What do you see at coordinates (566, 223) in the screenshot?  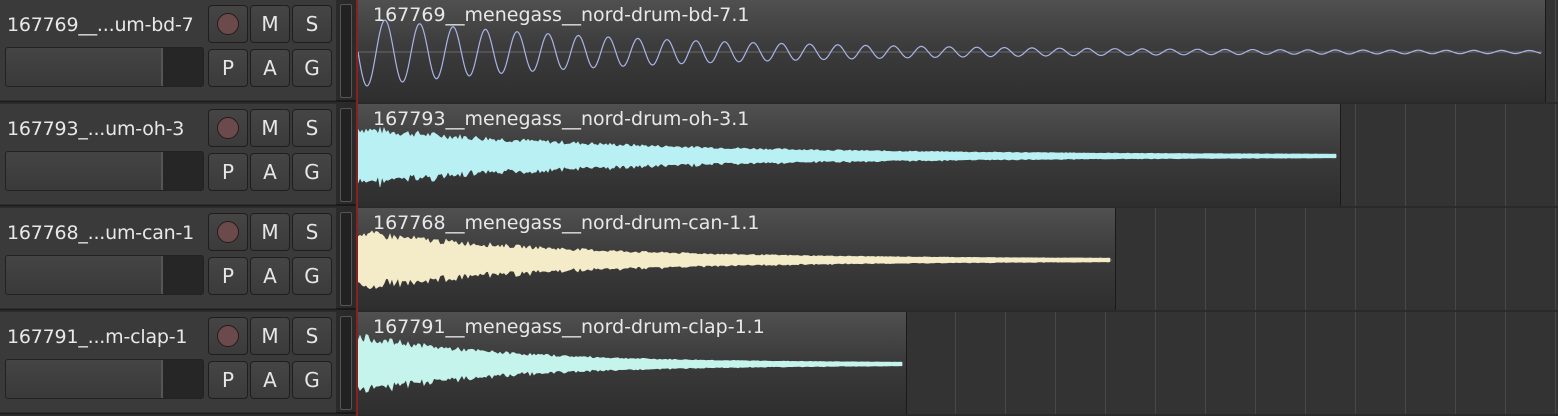 I see `region-name: 167768__menegass__nord-drum-can-1.1` at bounding box center [566, 223].